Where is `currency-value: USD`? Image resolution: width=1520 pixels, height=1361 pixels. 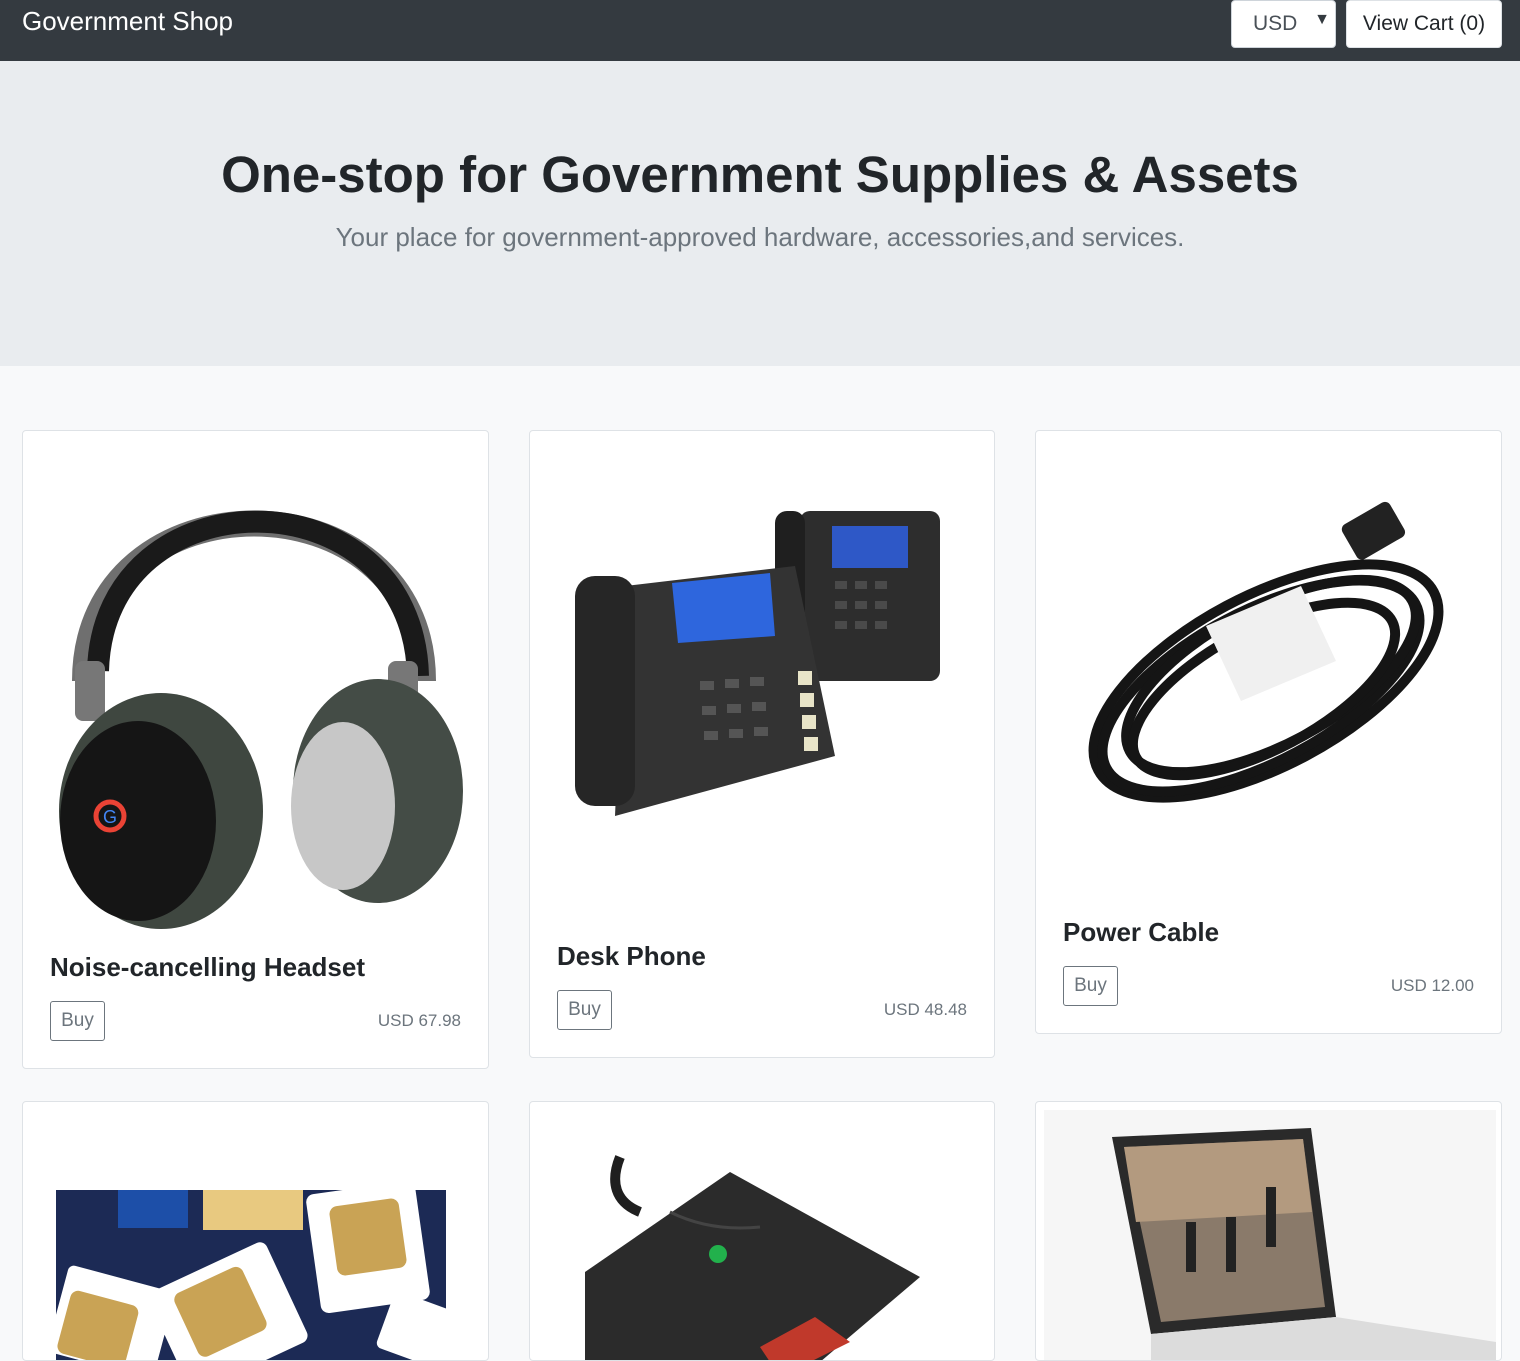
currency-value: USD is located at coordinates (1275, 23).